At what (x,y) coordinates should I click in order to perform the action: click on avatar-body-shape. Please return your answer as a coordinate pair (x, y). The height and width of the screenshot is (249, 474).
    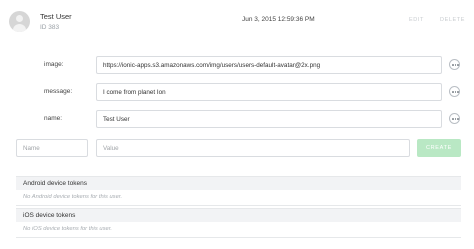
    Looking at the image, I should click on (19, 28).